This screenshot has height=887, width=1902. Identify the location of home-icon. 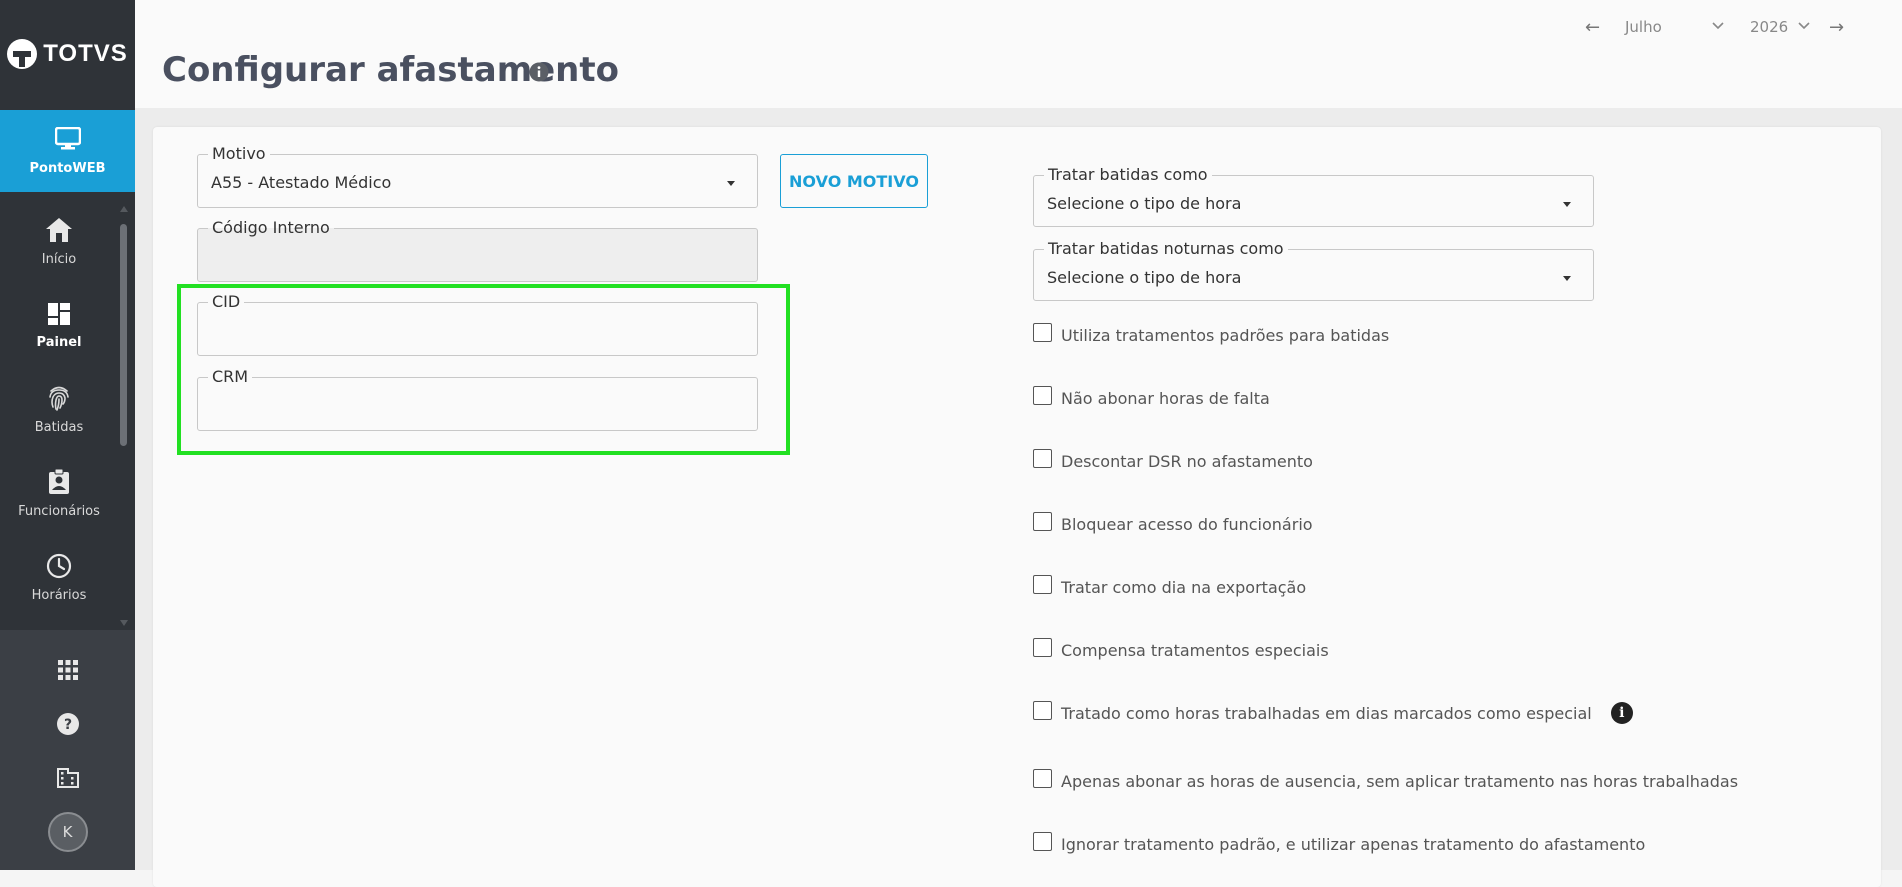
(59, 230).